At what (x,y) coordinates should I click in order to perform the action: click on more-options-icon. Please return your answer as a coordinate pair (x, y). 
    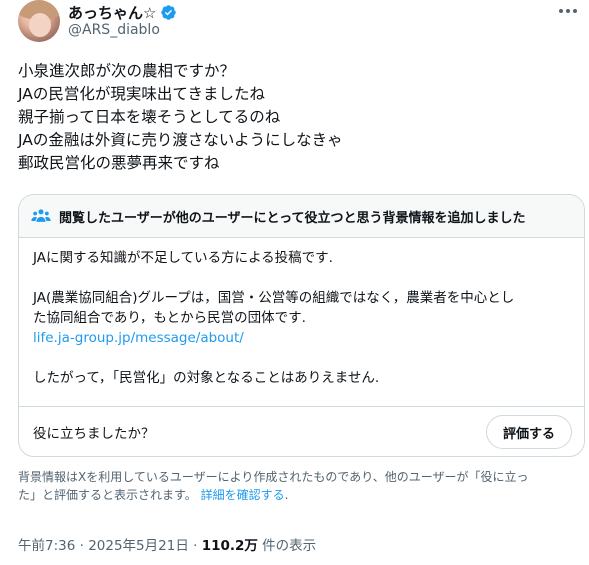
    Looking at the image, I should click on (568, 11).